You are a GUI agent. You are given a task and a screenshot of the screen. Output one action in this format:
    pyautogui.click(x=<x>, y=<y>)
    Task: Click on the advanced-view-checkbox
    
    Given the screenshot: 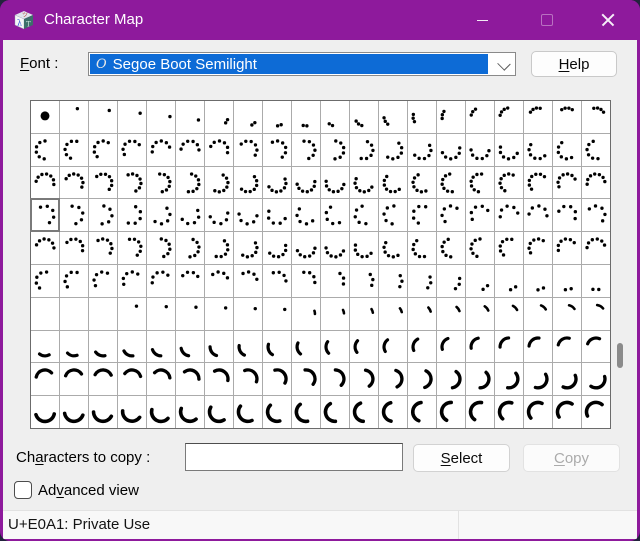 What is the action you would take?
    pyautogui.click(x=23, y=490)
    